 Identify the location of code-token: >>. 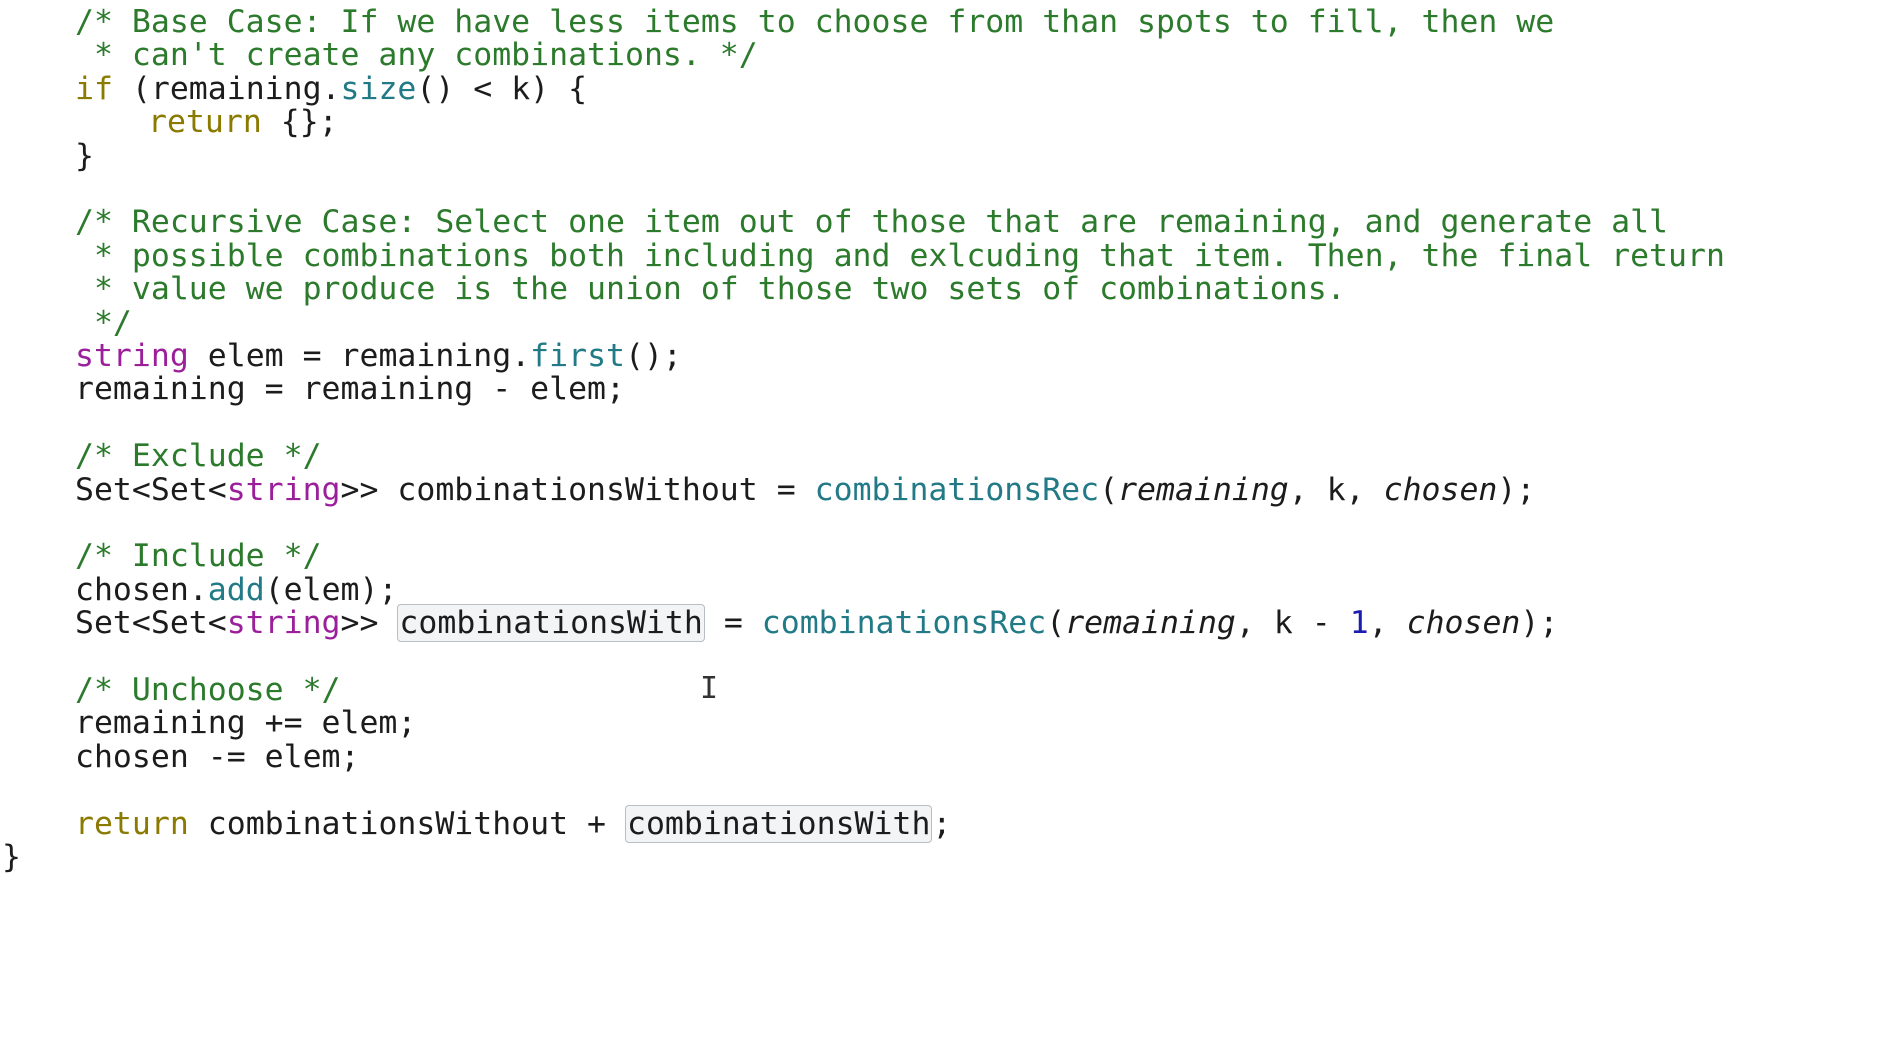
(369, 623).